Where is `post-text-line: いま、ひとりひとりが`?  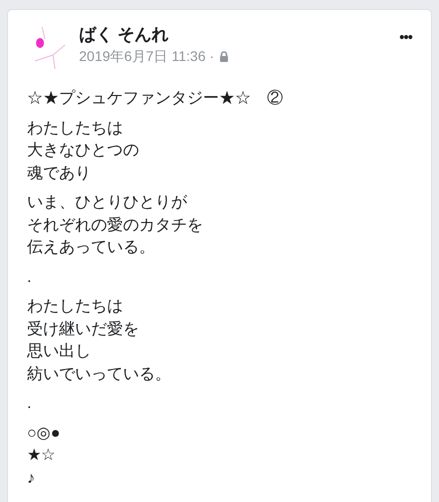 post-text-line: いま、ひとりひとりが is located at coordinates (107, 203).